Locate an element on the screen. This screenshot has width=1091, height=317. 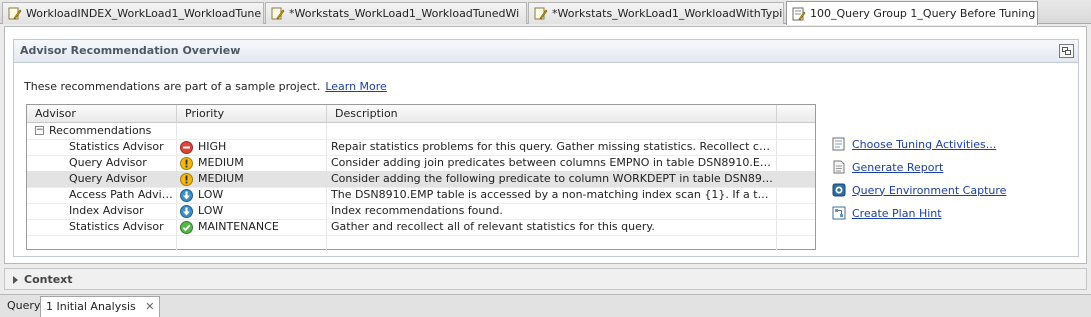
description-cell: Index recommendations found. is located at coordinates (417, 210).